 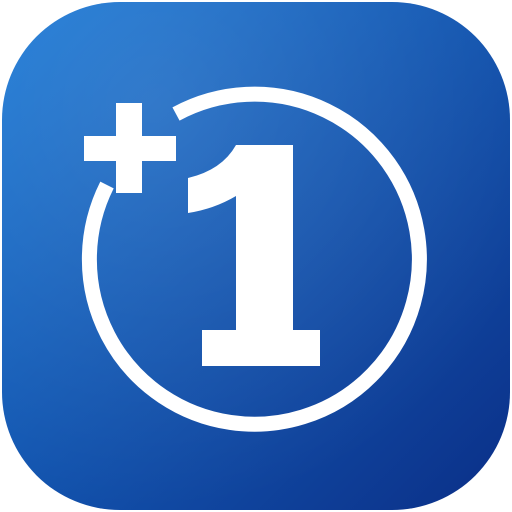 What do you see at coordinates (129, 148) in the screenshot?
I see `plus-sign-vertical` at bounding box center [129, 148].